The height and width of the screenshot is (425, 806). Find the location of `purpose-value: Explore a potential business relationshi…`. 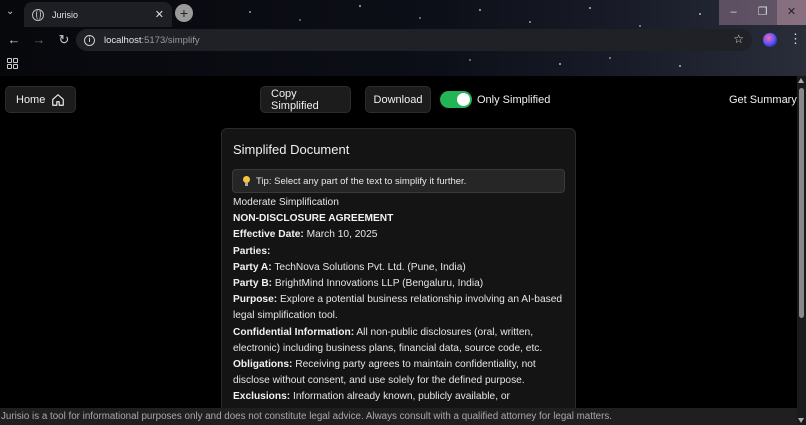

purpose-value: Explore a potential business relationshi… is located at coordinates (398, 308).